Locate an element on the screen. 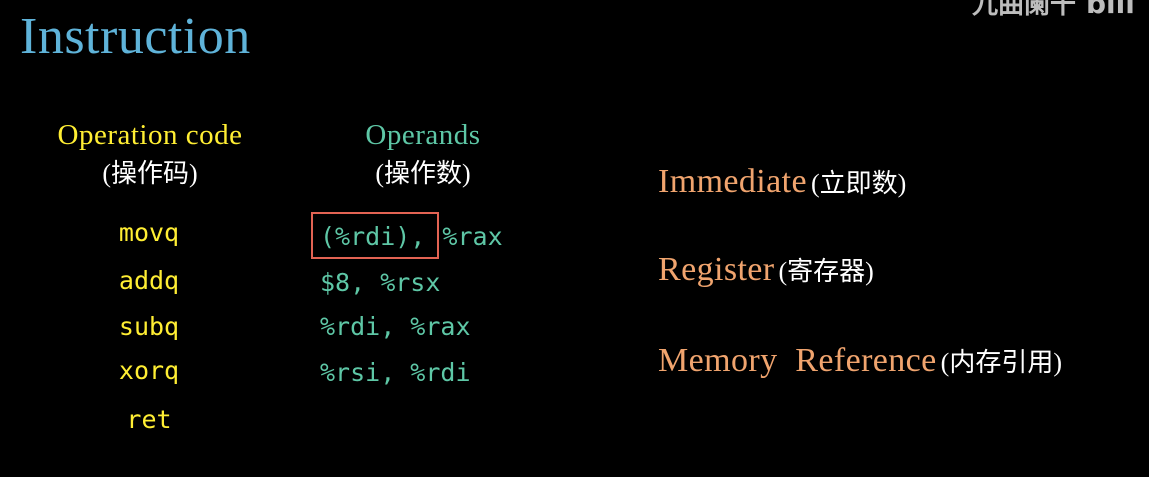  operand-type-note: (寄存器) is located at coordinates (826, 271).